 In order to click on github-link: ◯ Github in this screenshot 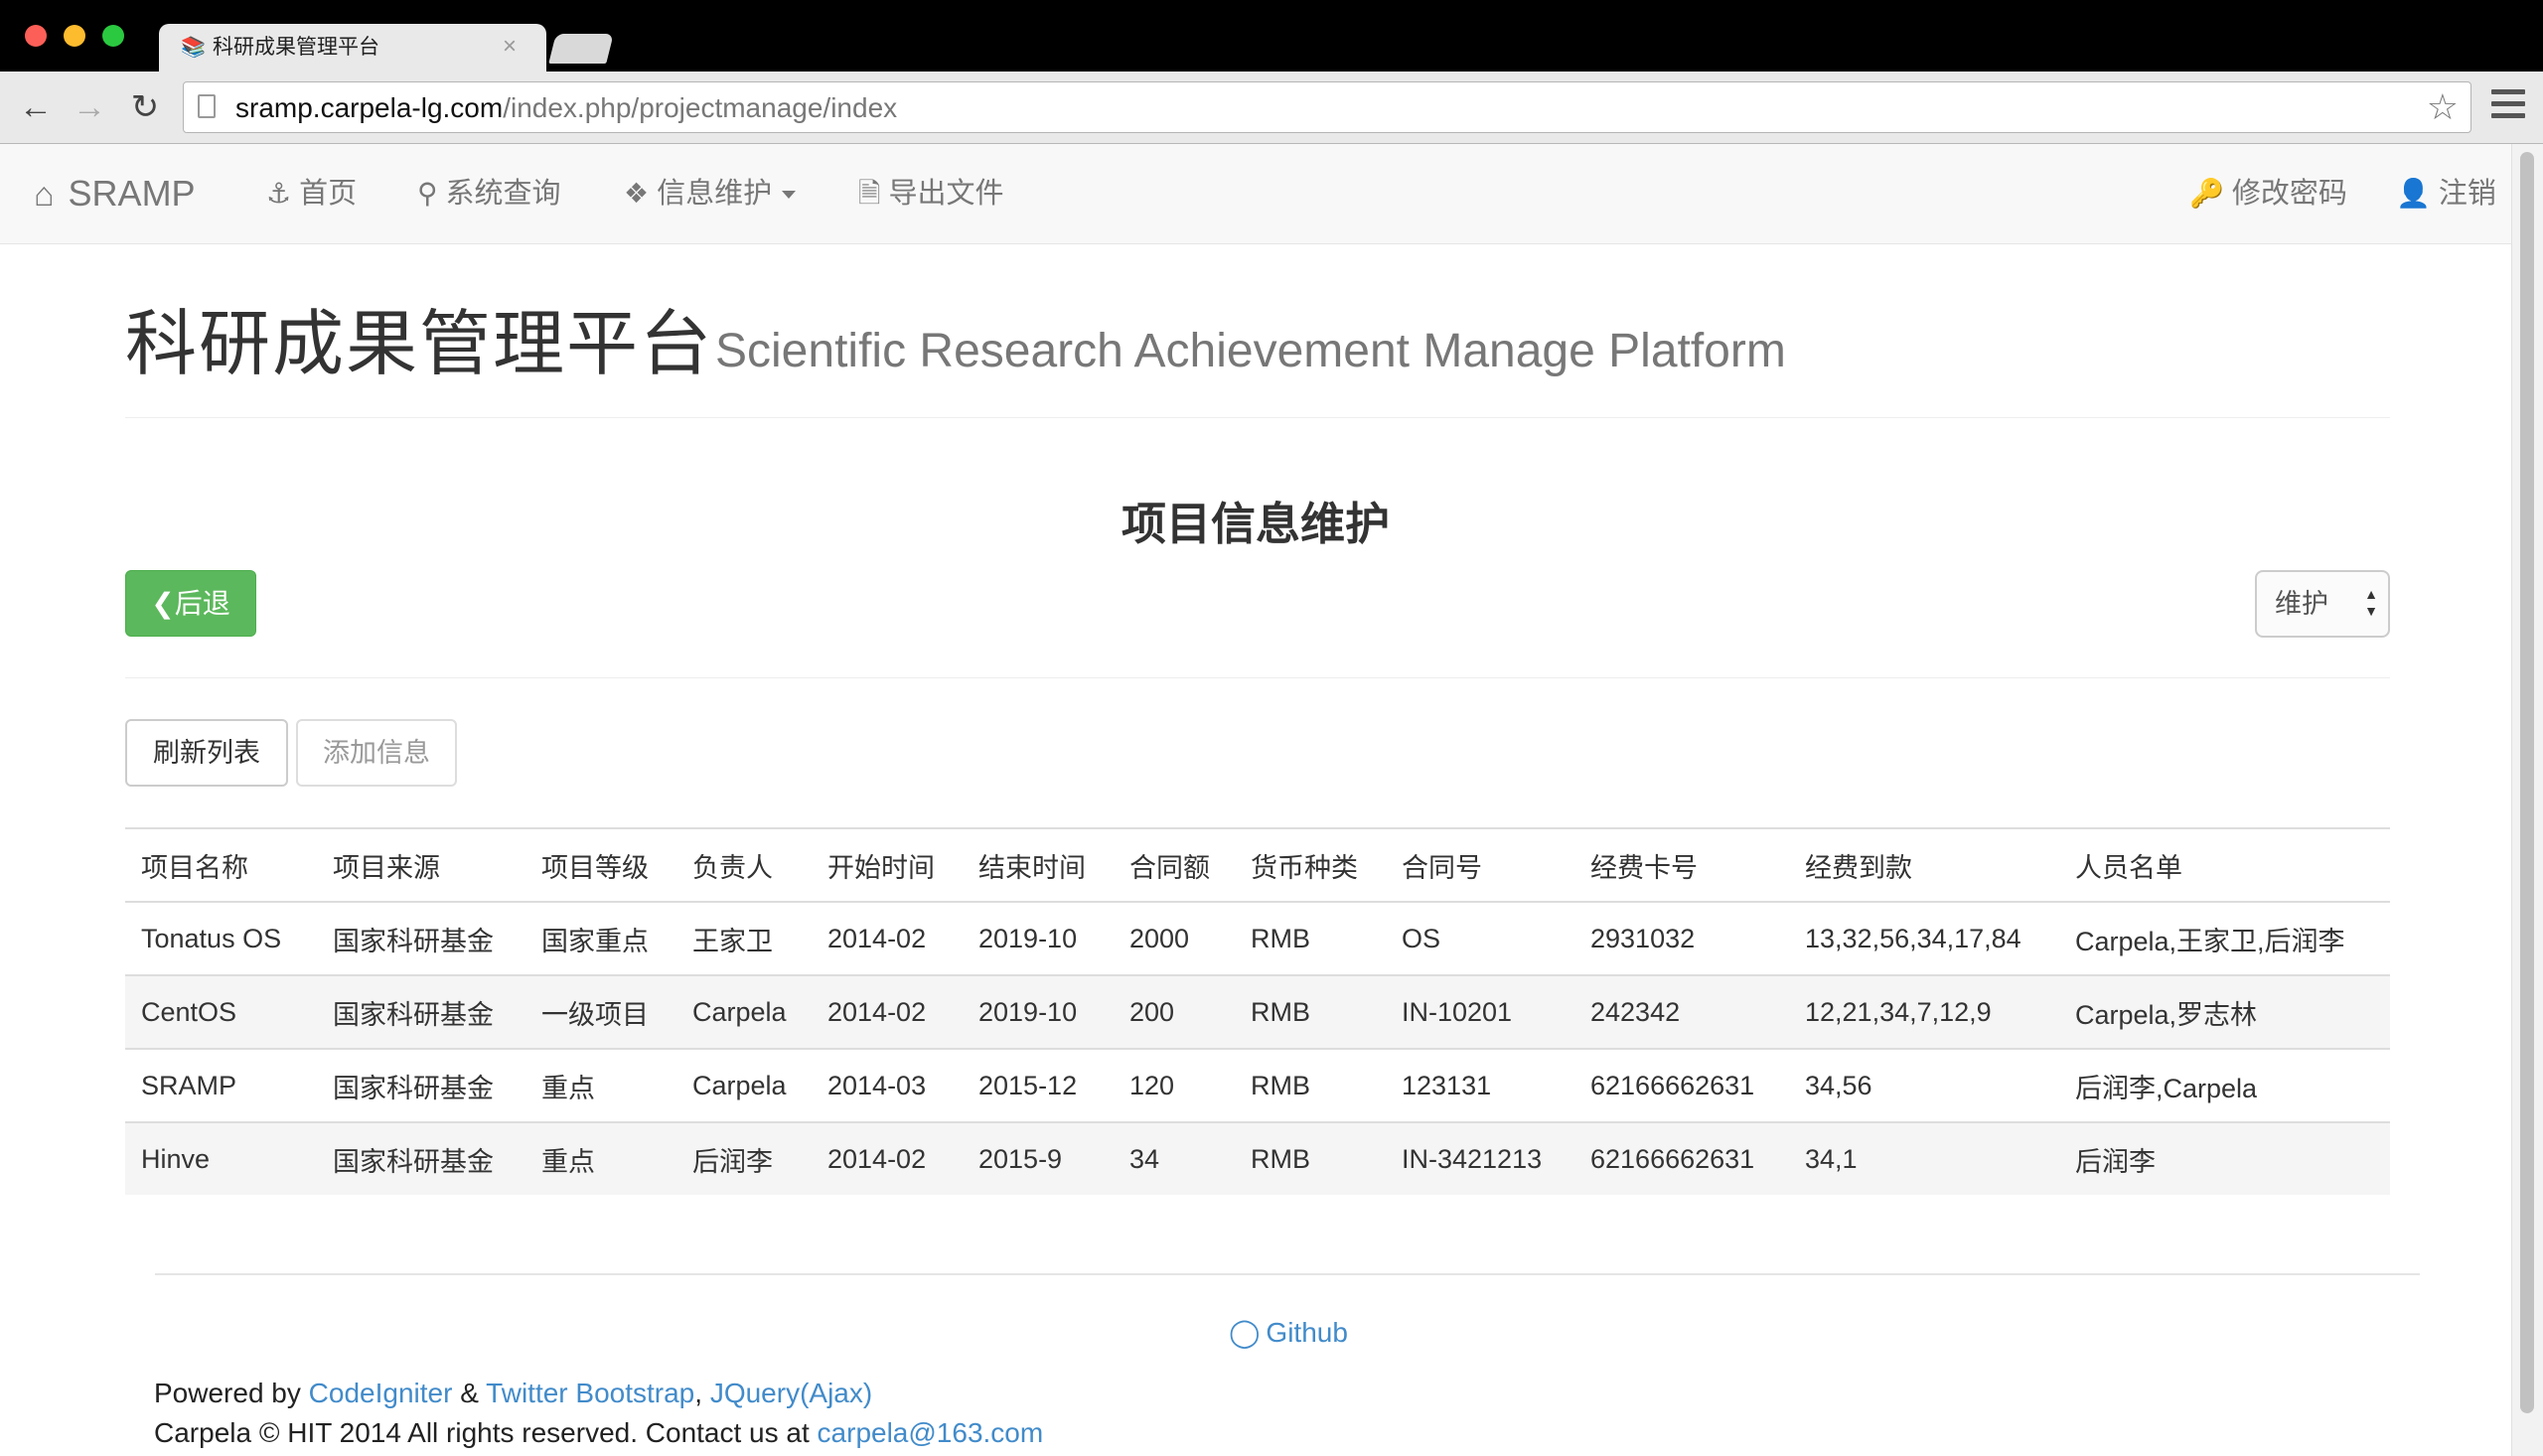, I will do `click(1271, 1333)`.